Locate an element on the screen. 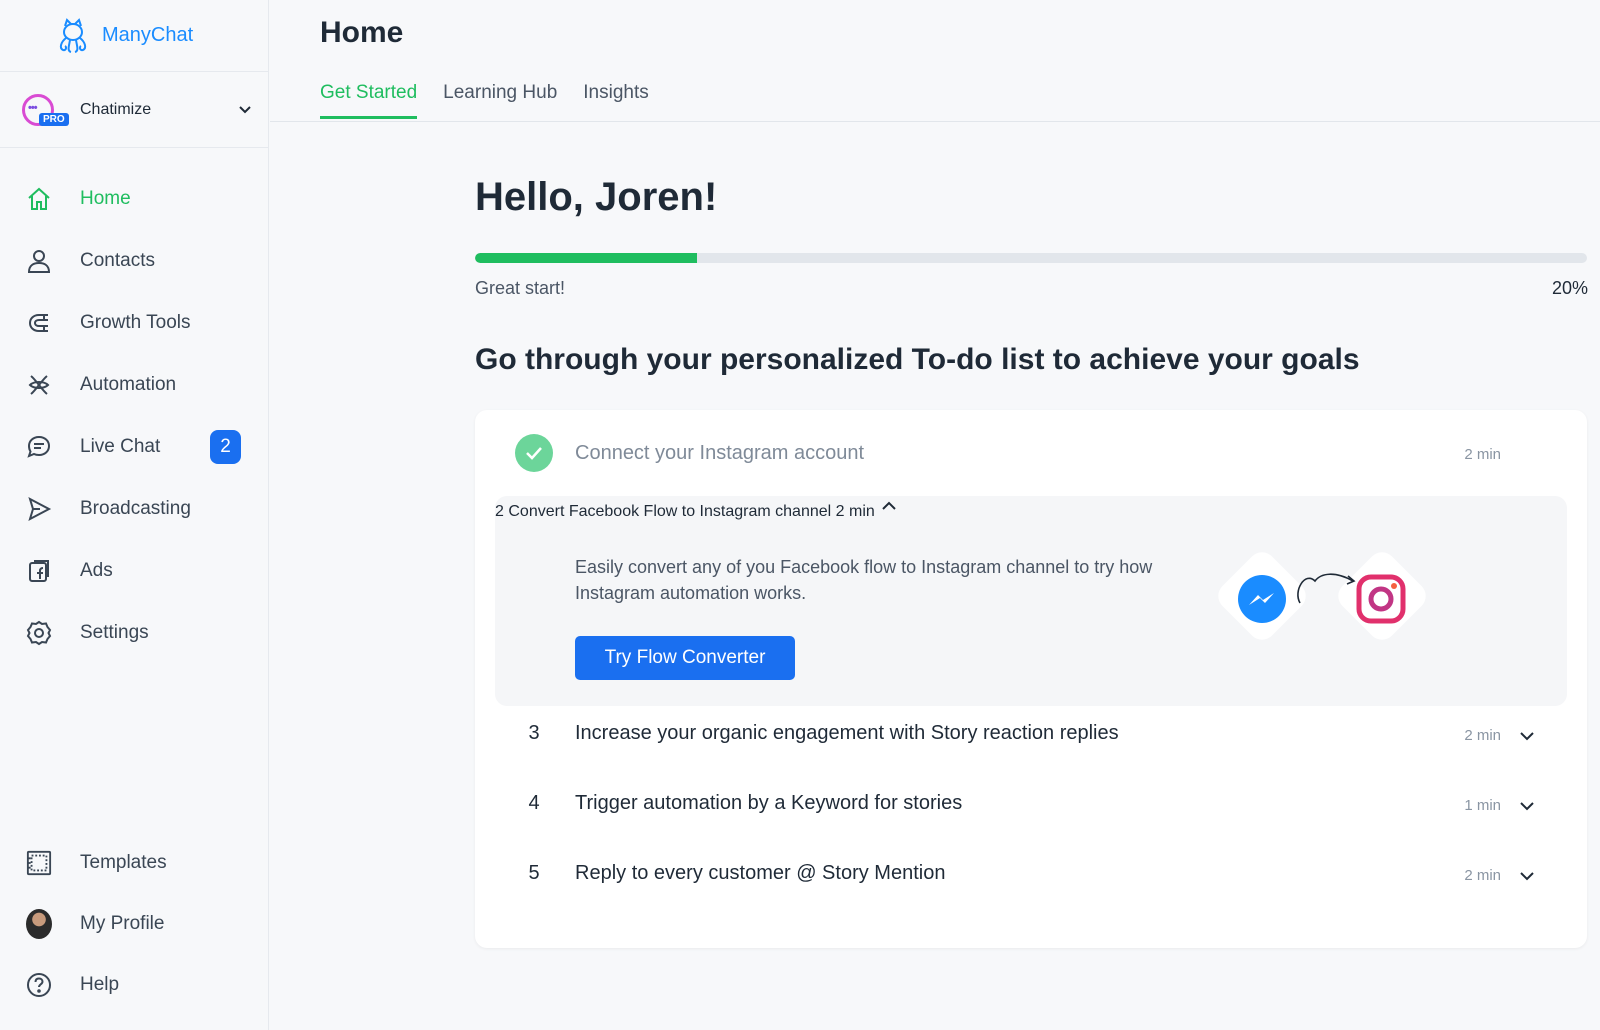 This screenshot has height=1030, width=1600. todo-number: 4 is located at coordinates (534, 803).